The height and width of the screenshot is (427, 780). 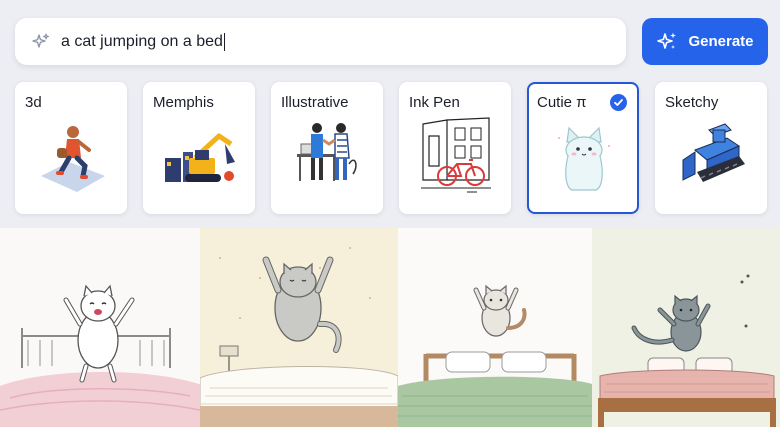 I want to click on selected-check-icon, so click(x=618, y=102).